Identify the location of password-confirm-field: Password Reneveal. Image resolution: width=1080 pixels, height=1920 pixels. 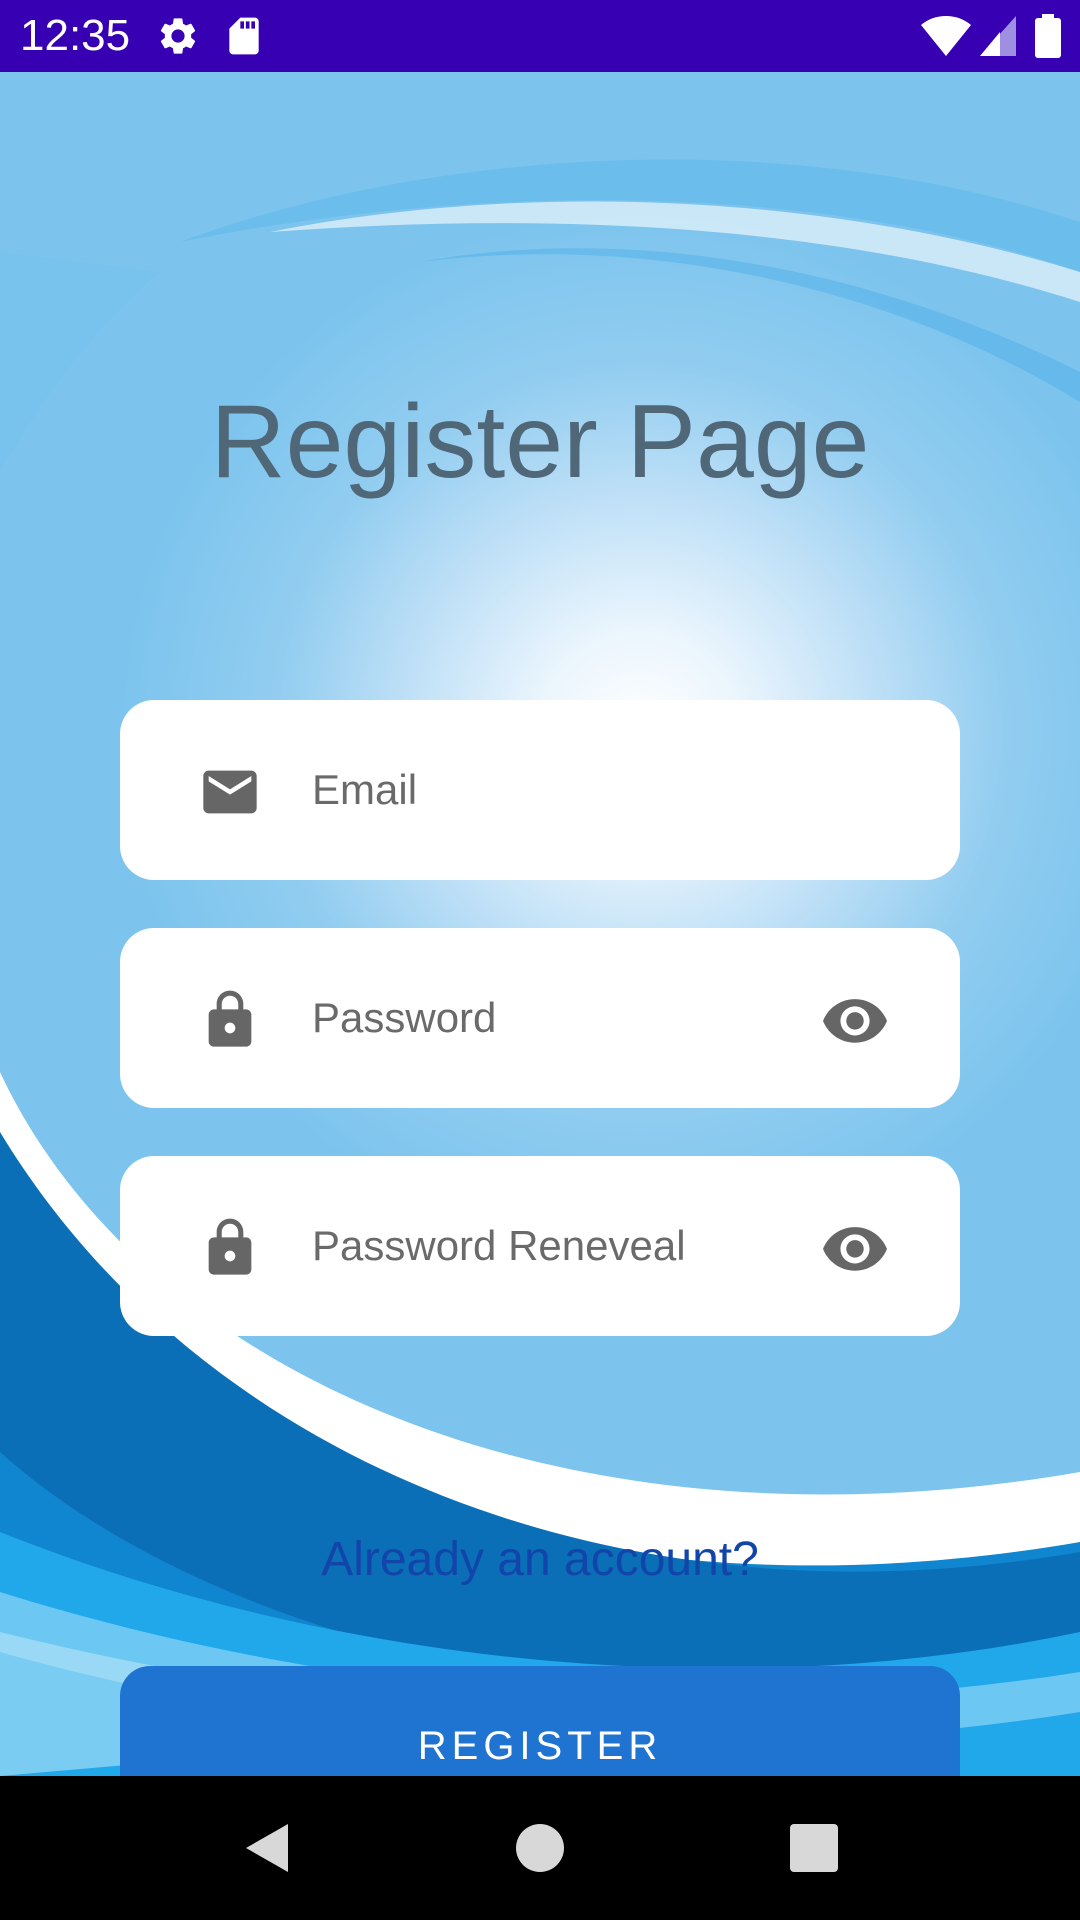
(540, 1246).